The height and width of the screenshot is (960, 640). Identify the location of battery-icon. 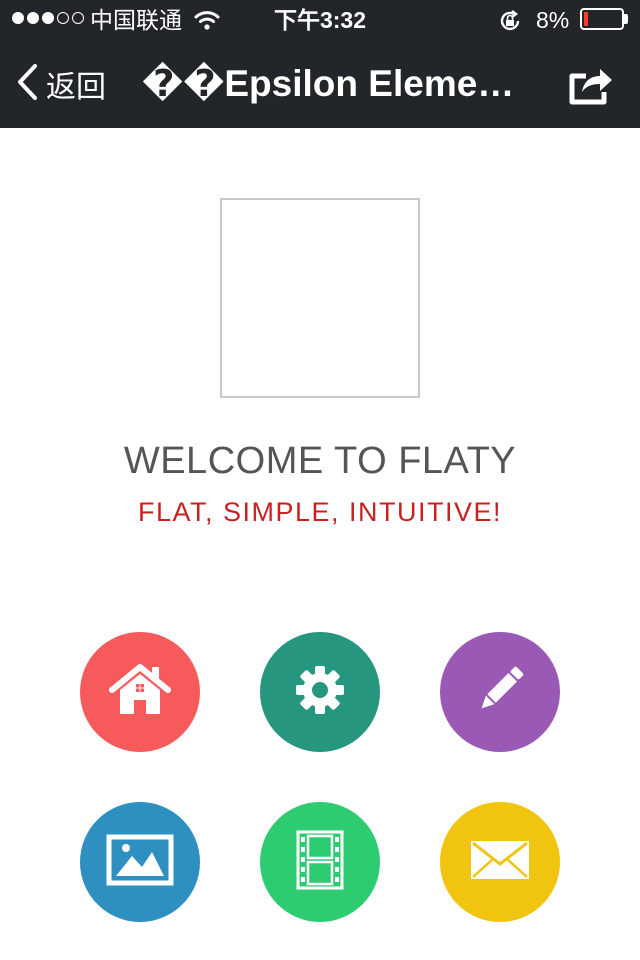
(602, 19).